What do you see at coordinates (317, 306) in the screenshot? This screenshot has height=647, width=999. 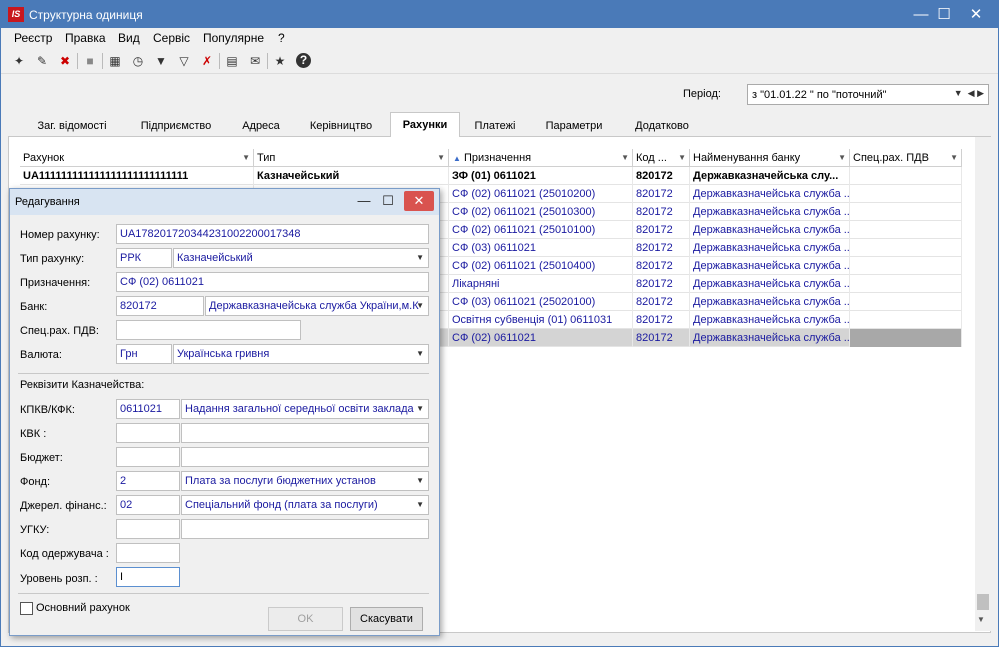 I see `bank-select: Державказначейська служба України,м.К ▼` at bounding box center [317, 306].